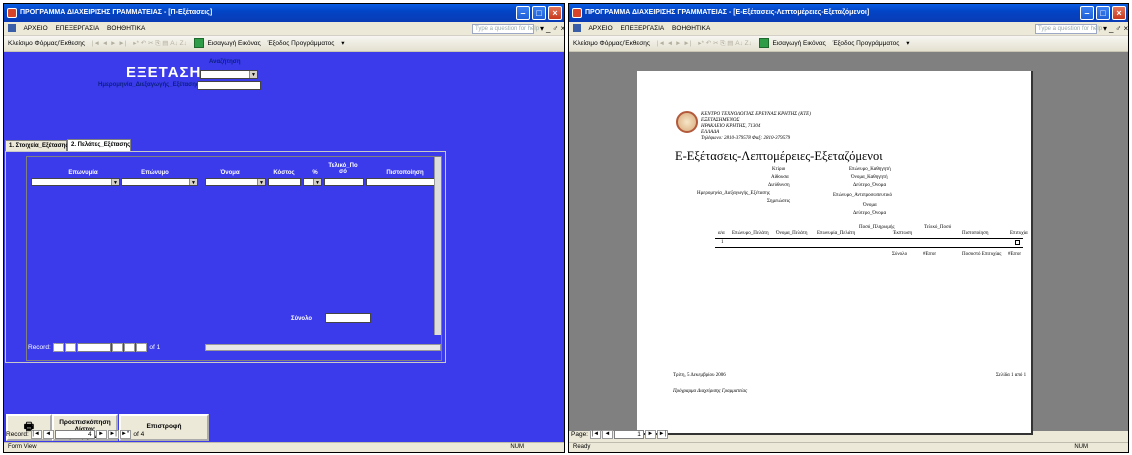 This screenshot has height=455, width=1132. What do you see at coordinates (595, 434) in the screenshot?
I see `first-page-button: |◄` at bounding box center [595, 434].